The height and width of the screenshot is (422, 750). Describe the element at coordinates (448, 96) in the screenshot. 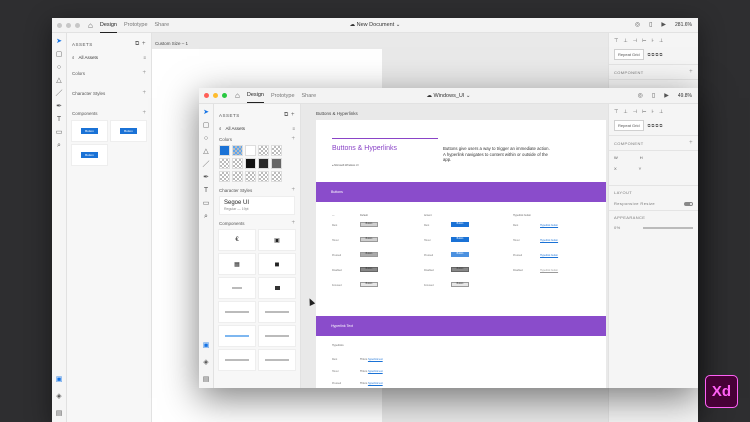

I see `document-title: ☁ Windows_UI ⌄` at that location.